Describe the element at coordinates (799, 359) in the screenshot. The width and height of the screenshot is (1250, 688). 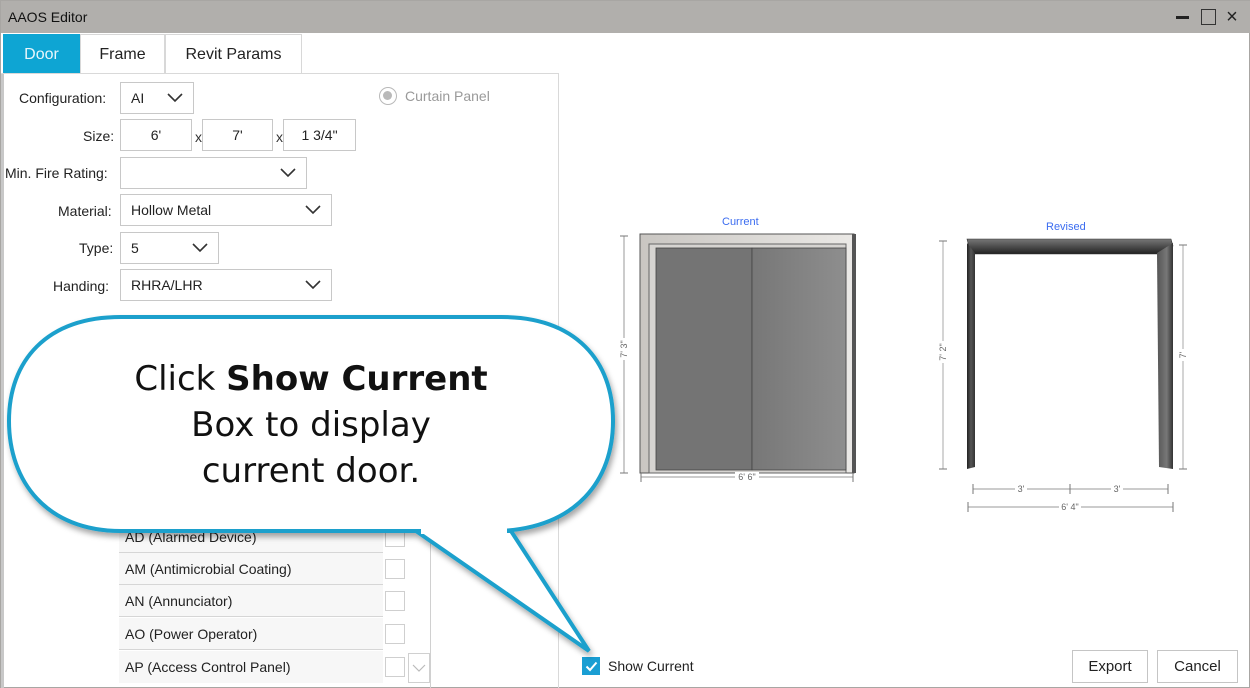
I see `current-door-leaf-right` at that location.